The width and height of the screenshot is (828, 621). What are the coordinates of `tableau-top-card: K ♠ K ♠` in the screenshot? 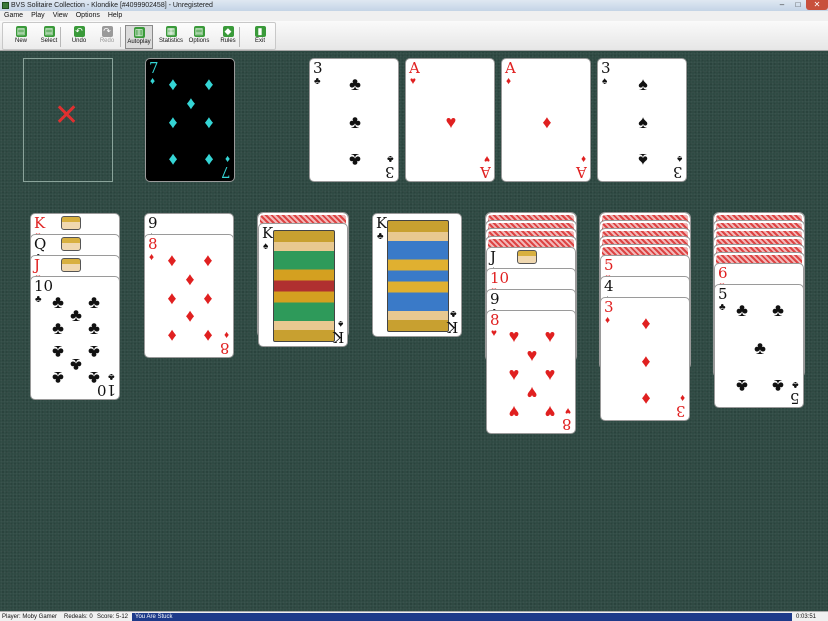 It's located at (303, 285).